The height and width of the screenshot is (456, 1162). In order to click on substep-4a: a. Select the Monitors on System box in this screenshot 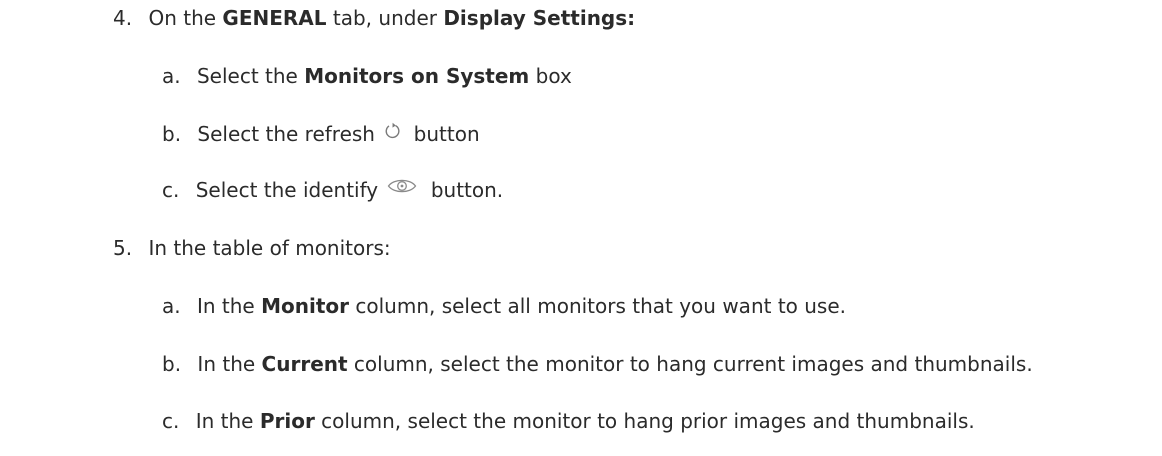, I will do `click(367, 76)`.